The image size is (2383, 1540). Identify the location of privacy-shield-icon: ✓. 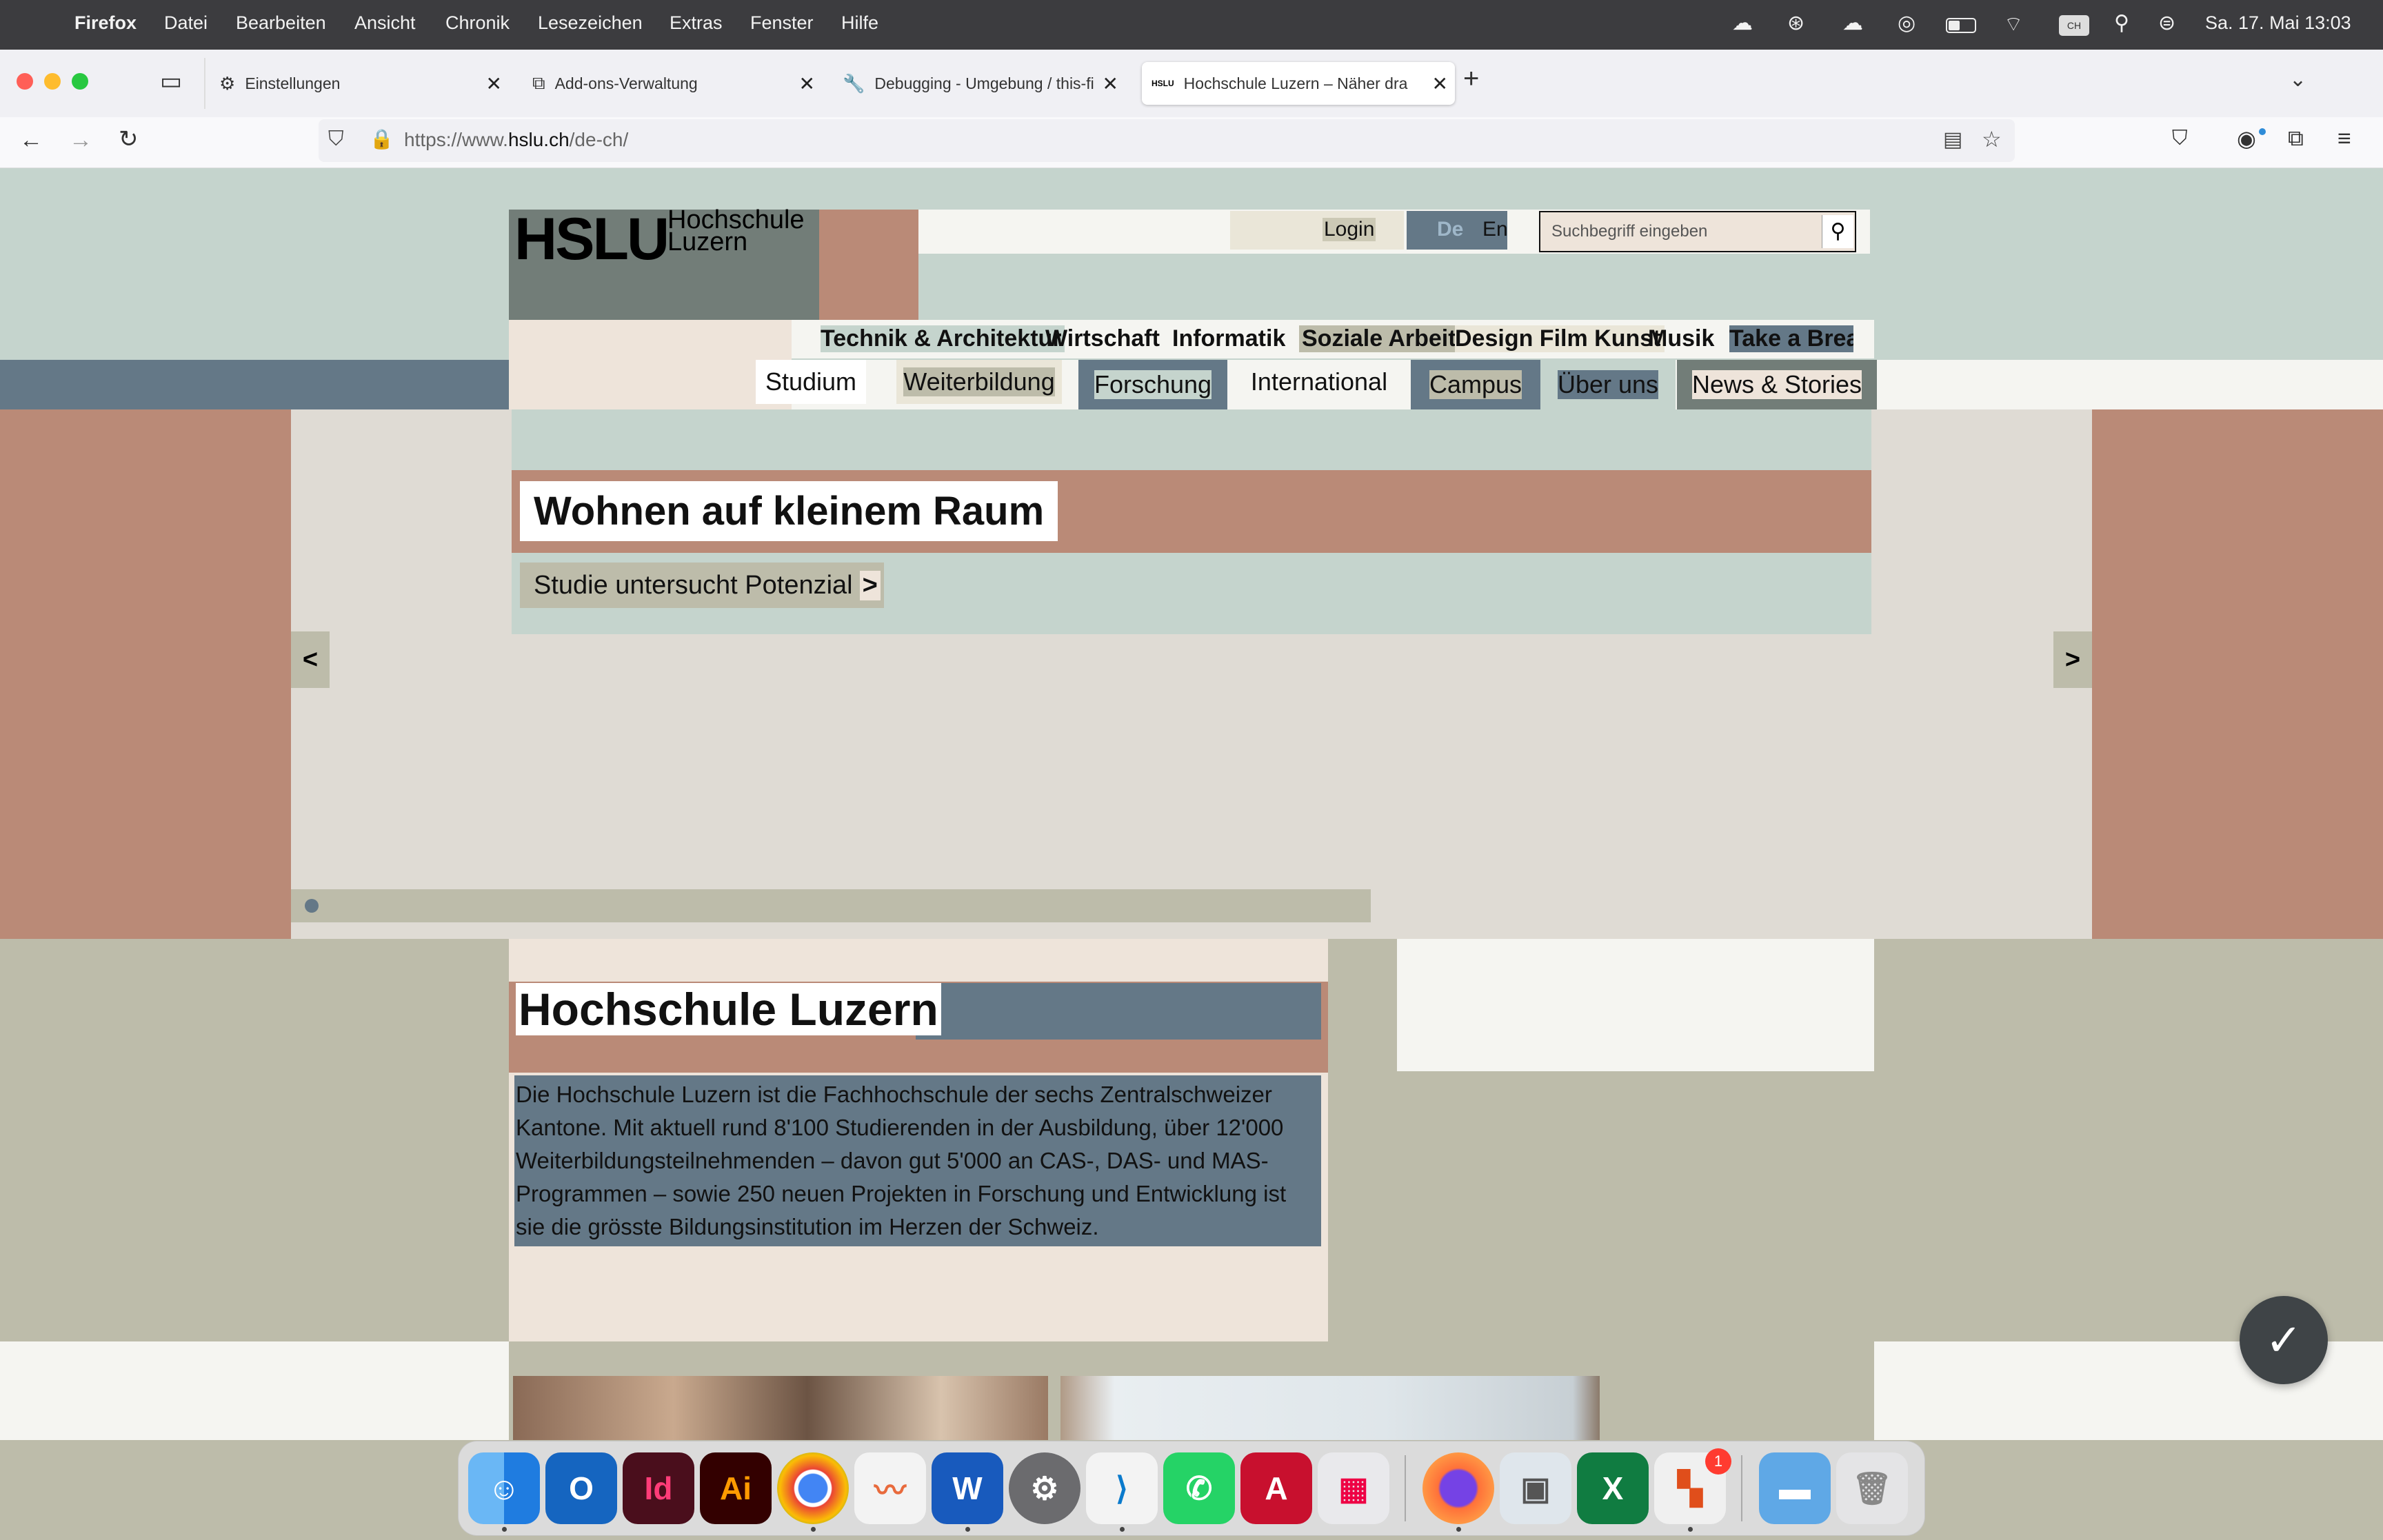
(2284, 1340).